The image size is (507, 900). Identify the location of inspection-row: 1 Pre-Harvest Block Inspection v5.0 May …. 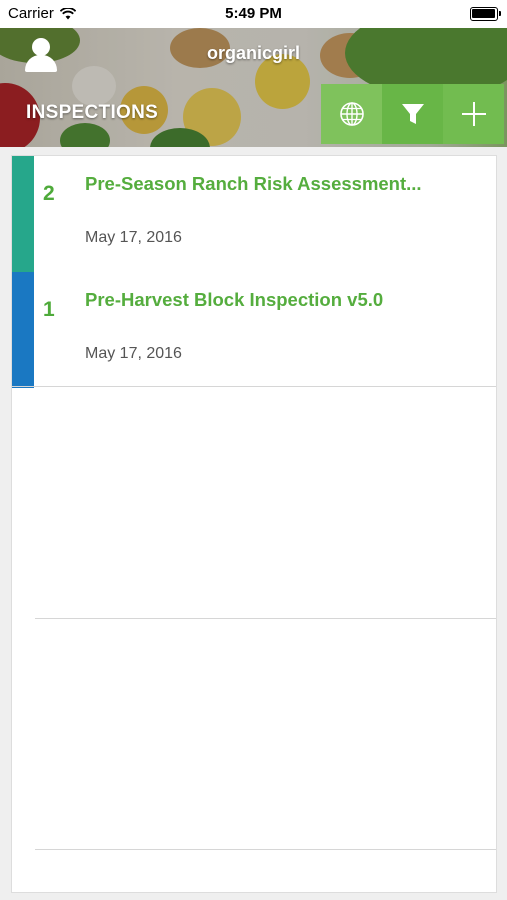
(254, 330).